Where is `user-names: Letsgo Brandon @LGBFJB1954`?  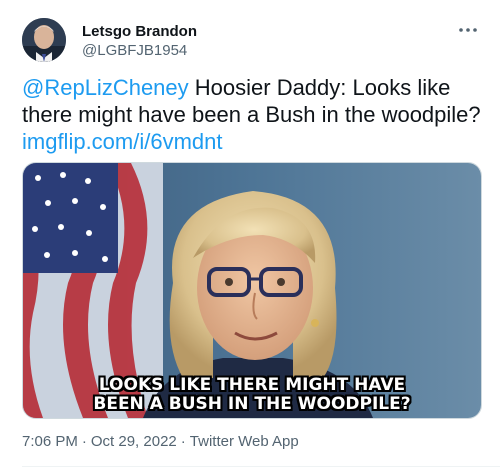
user-names: Letsgo Brandon @LGBFJB1954 is located at coordinates (139, 41).